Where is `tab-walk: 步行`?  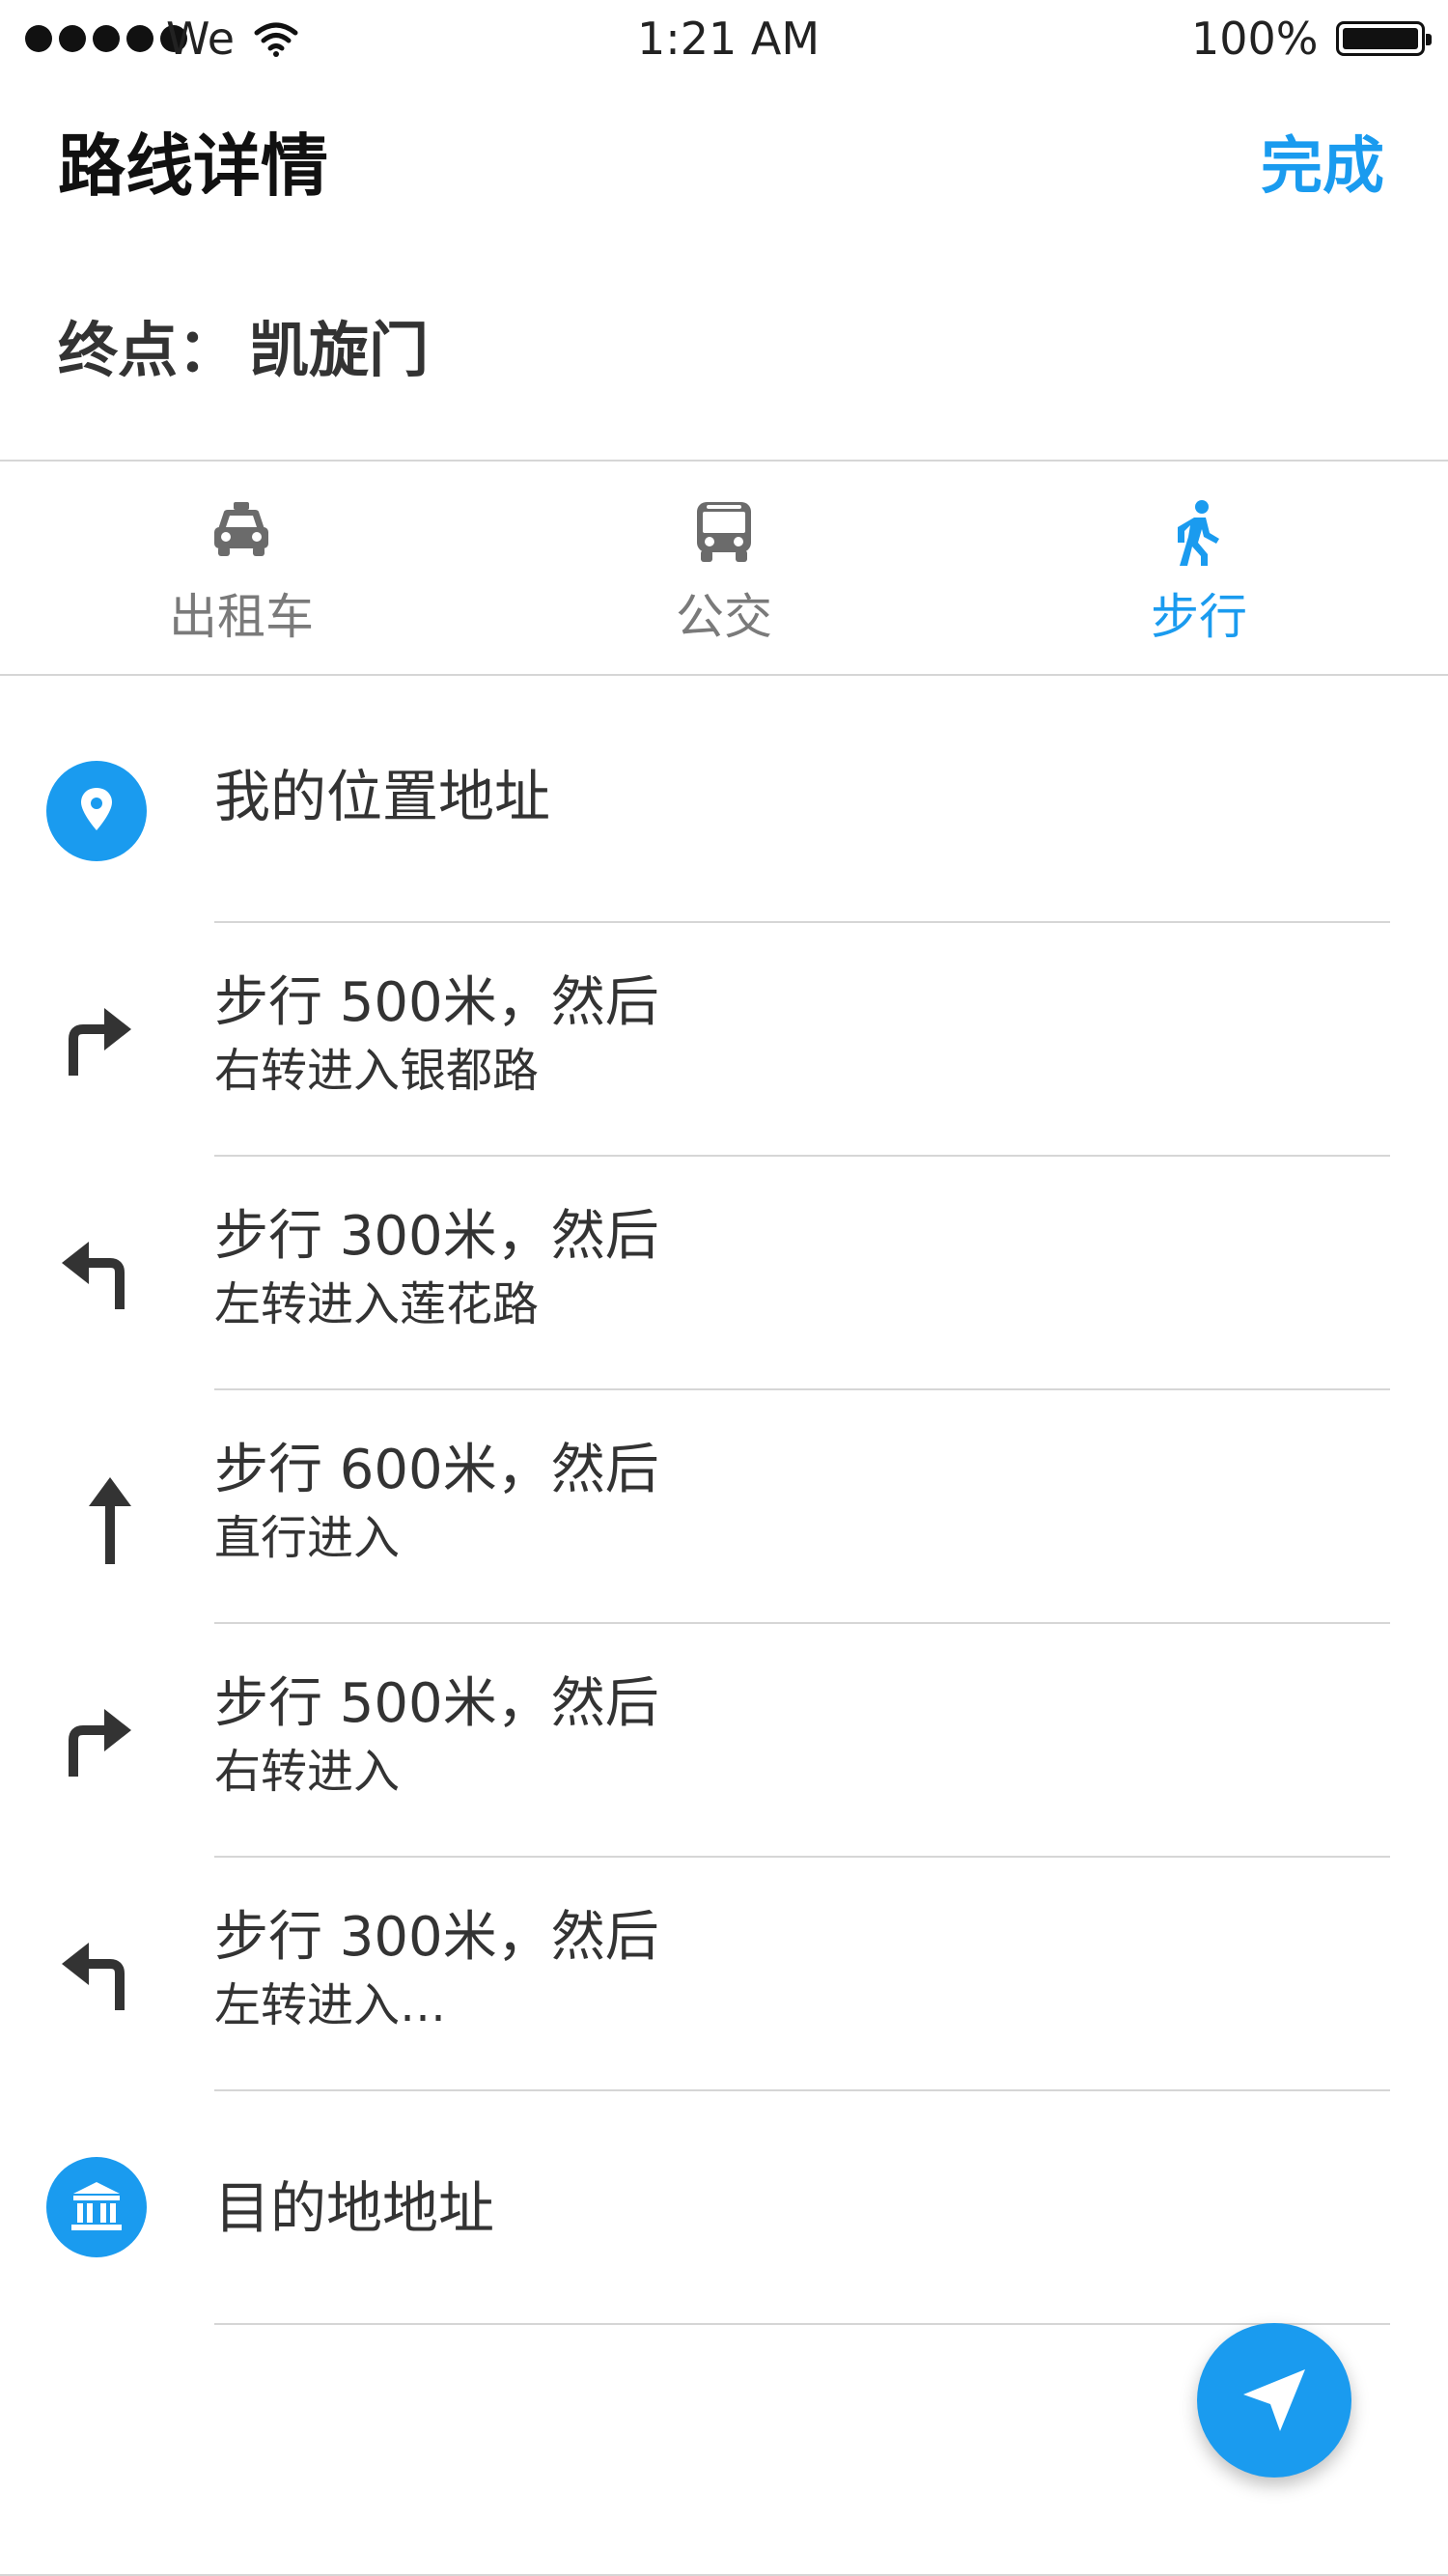
tab-walk: 步行 is located at coordinates (1199, 568).